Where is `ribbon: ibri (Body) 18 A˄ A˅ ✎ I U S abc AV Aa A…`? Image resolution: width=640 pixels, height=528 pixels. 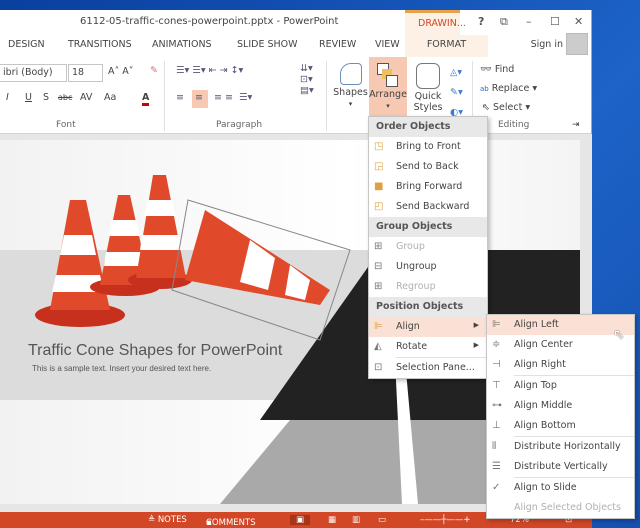 ribbon: ibri (Body) 18 A˄ A˅ ✎ I U S abc AV Aa A… is located at coordinates (295, 95).